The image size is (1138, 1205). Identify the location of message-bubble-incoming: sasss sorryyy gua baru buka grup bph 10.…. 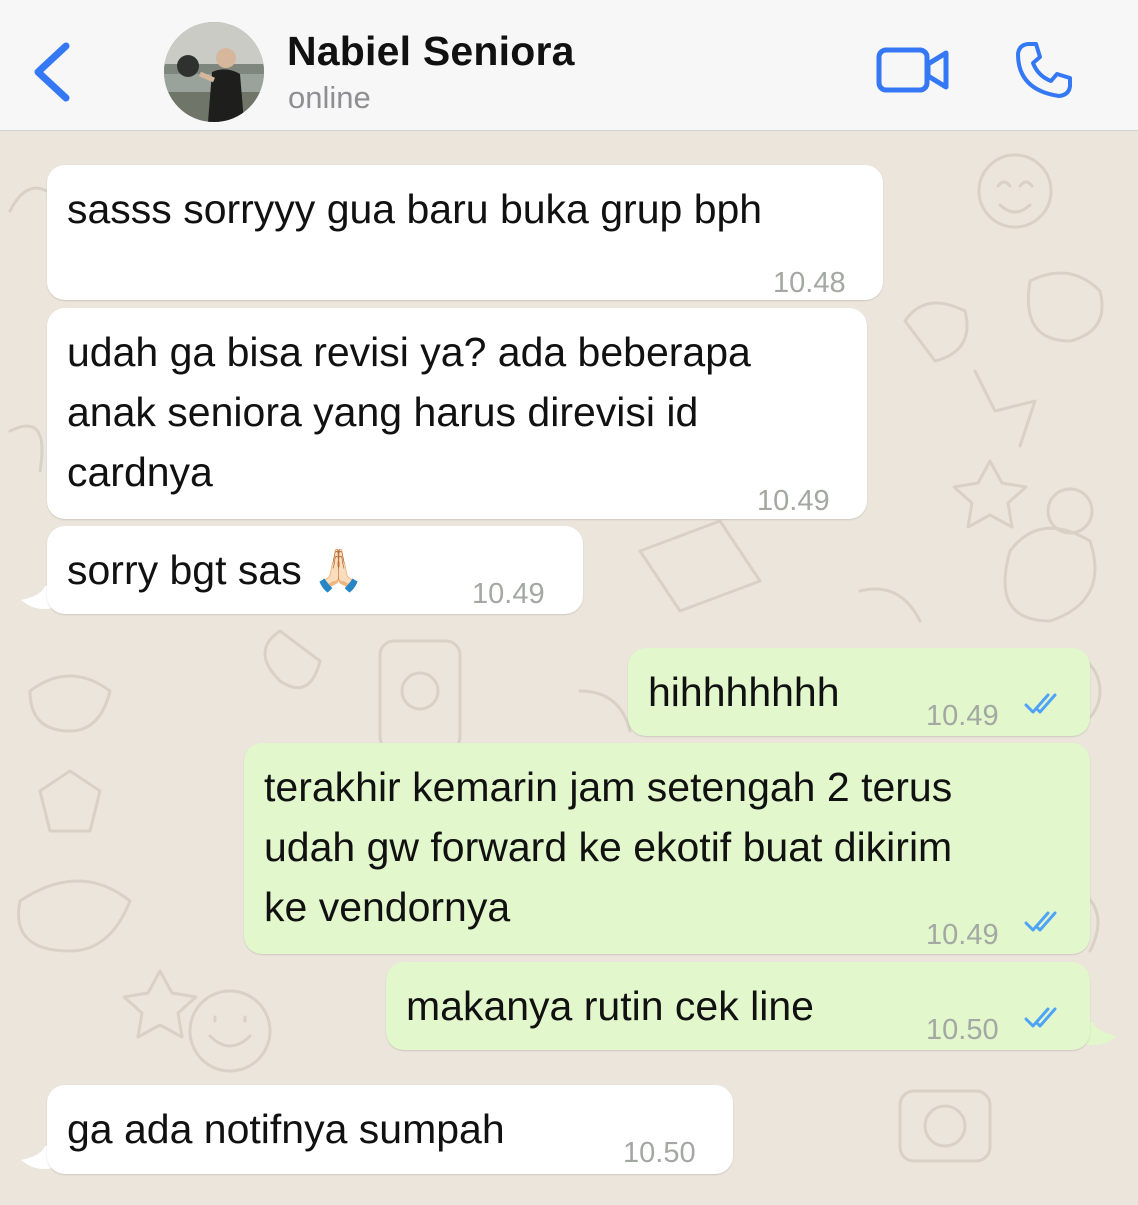
(465, 232).